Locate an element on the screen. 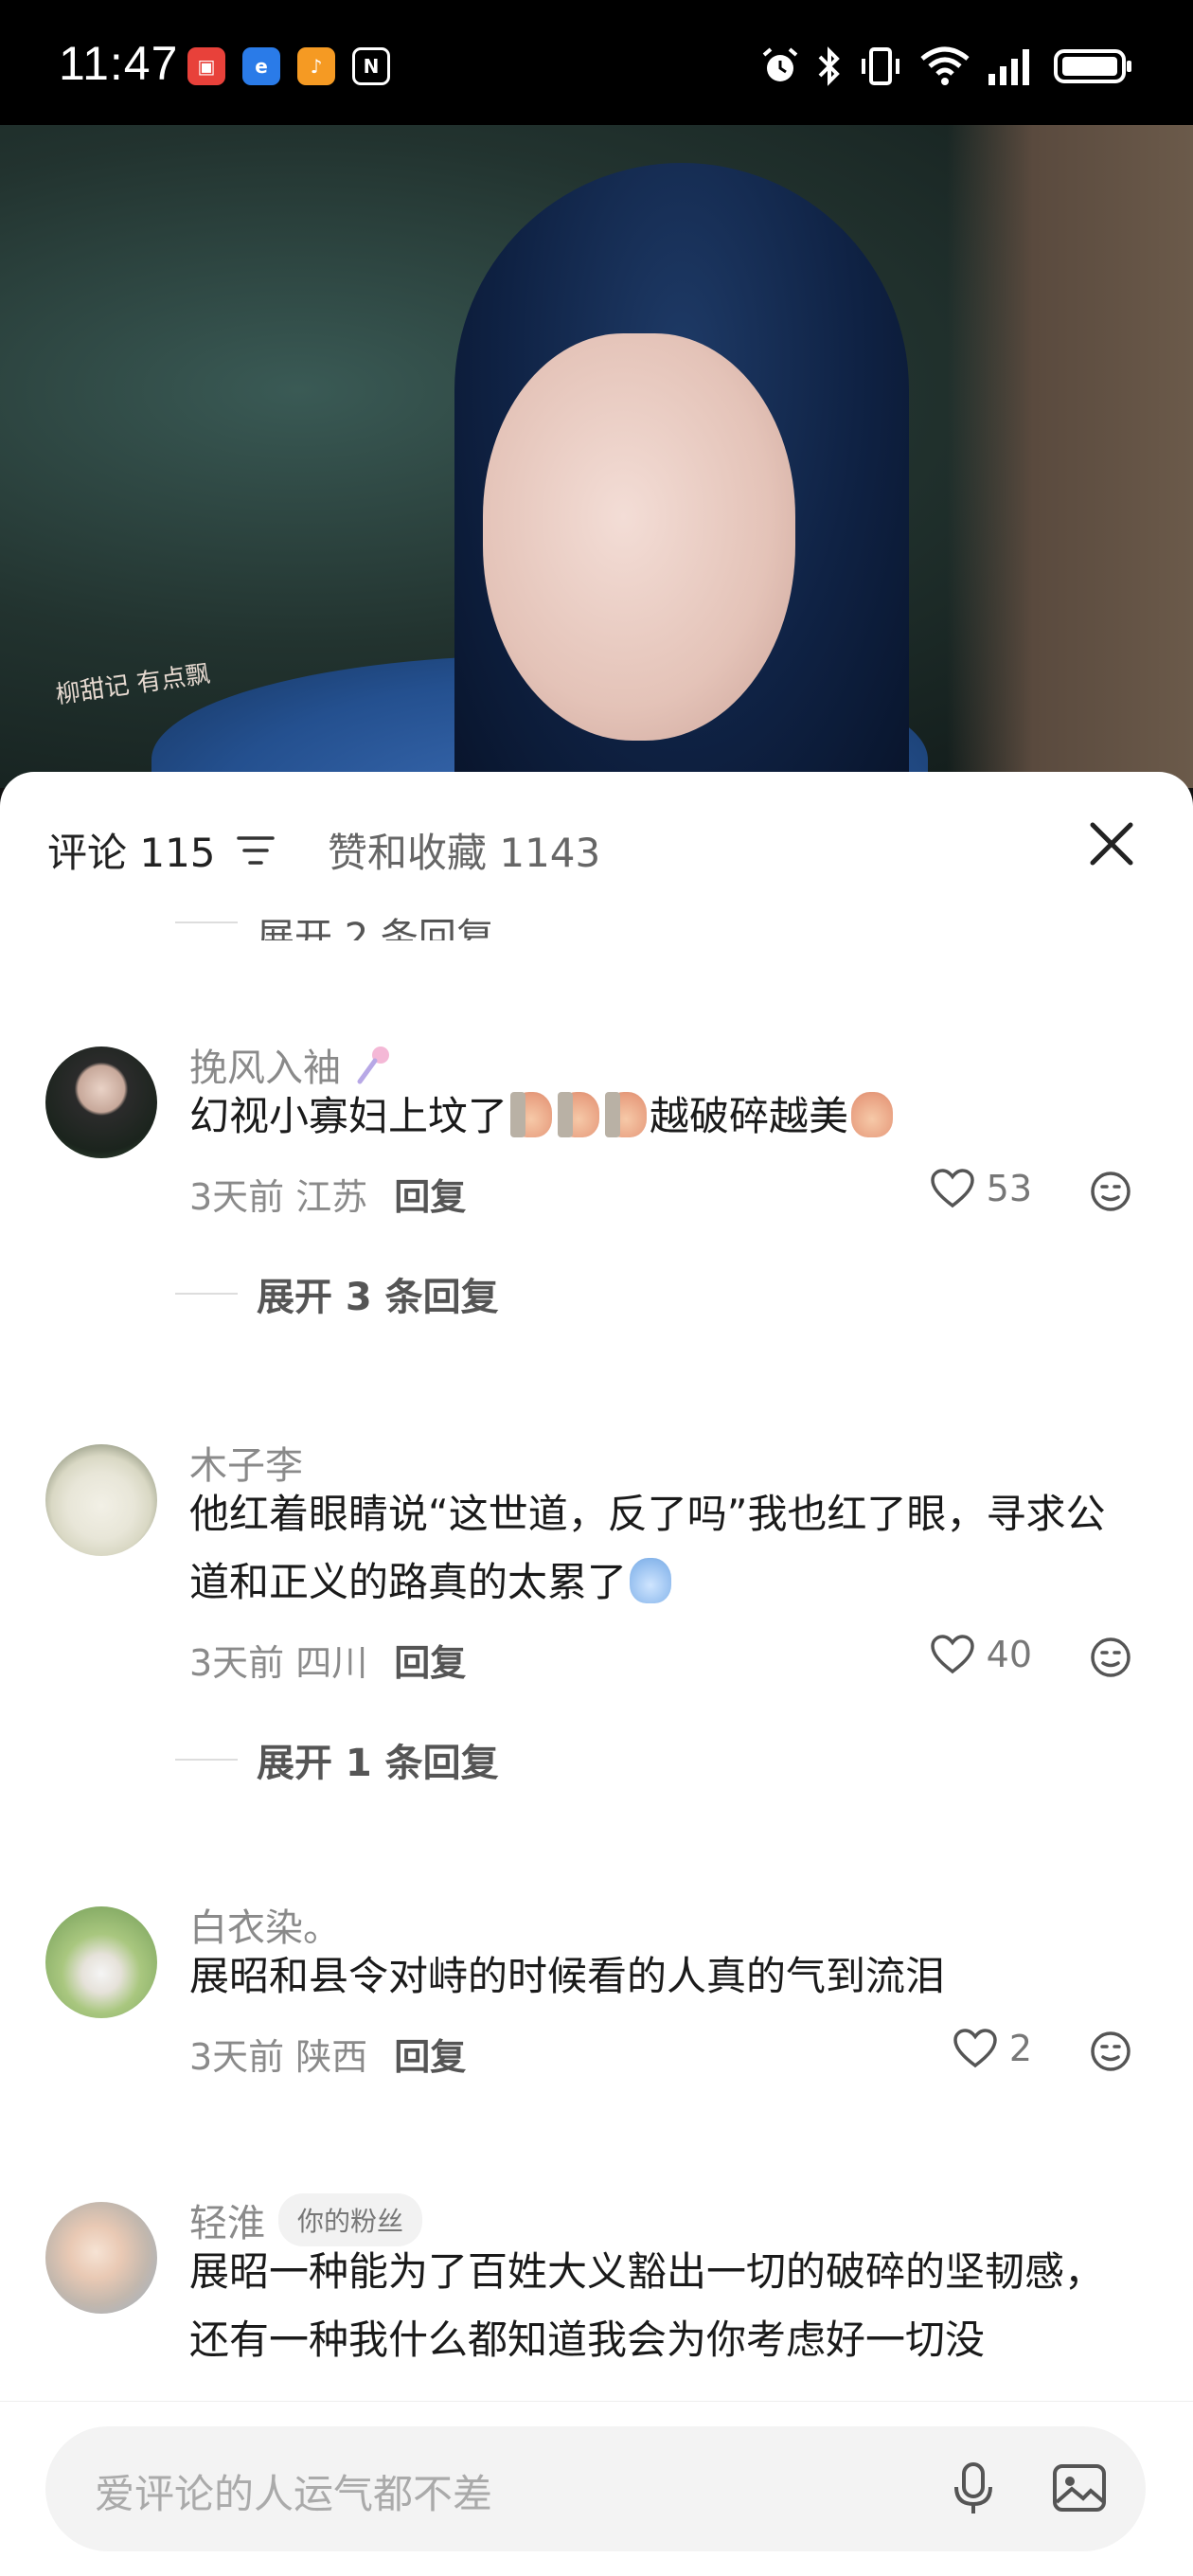 Image resolution: width=1193 pixels, height=2576 pixels. expand-replies: 展开 3 条回复 is located at coordinates (337, 1293).